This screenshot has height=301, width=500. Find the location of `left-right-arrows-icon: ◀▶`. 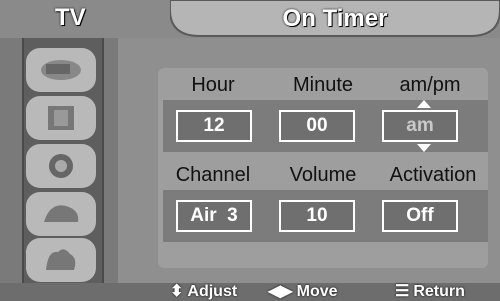

left-right-arrows-icon: ◀▶ is located at coordinates (280, 291).